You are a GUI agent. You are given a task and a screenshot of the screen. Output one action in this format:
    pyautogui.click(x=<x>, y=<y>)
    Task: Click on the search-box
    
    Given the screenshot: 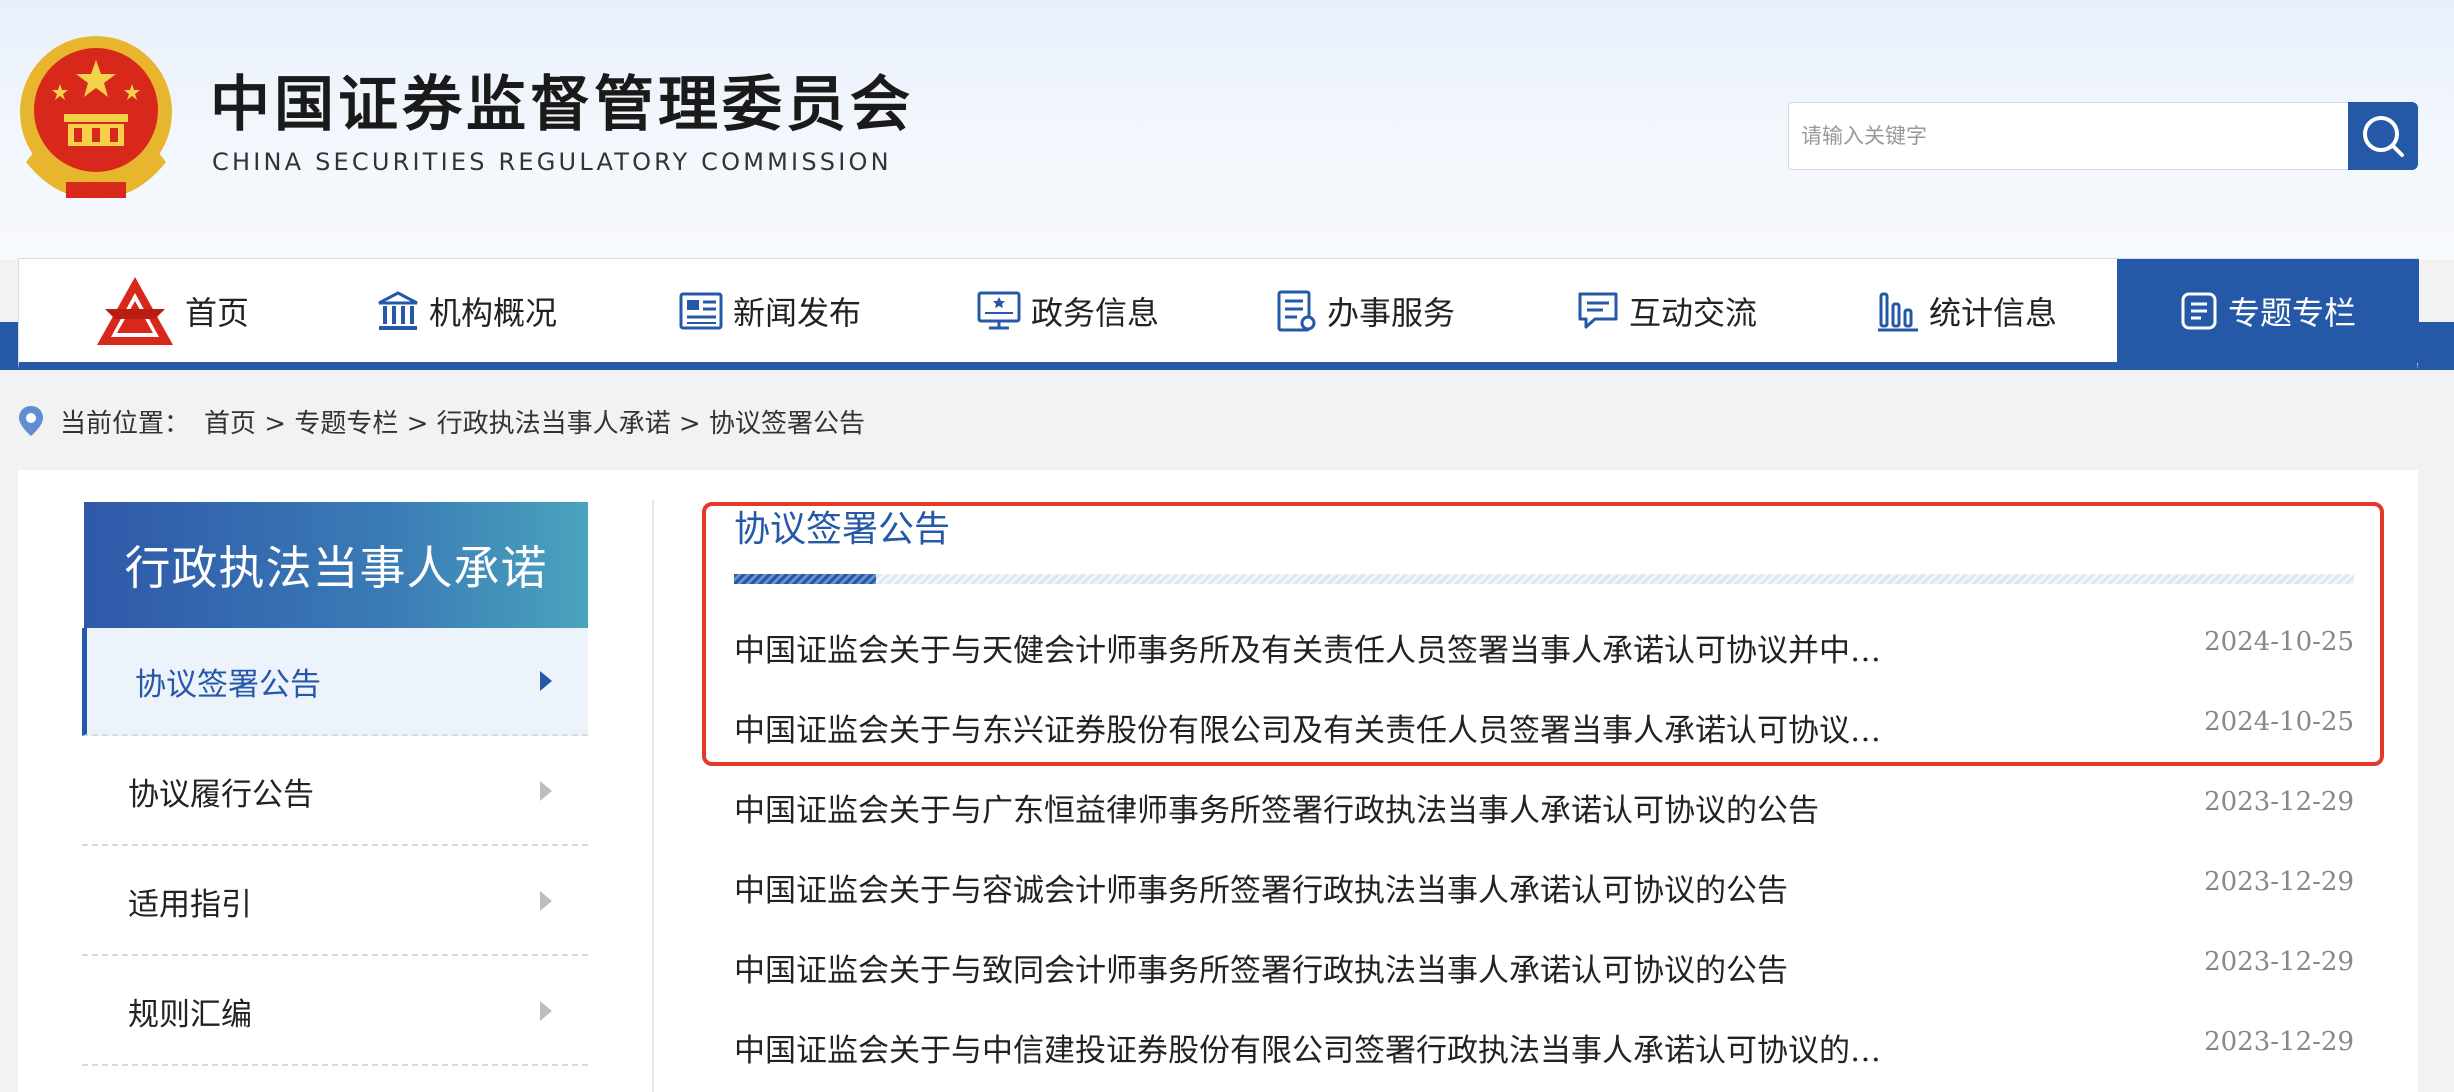 What is the action you would take?
    pyautogui.click(x=2069, y=136)
    